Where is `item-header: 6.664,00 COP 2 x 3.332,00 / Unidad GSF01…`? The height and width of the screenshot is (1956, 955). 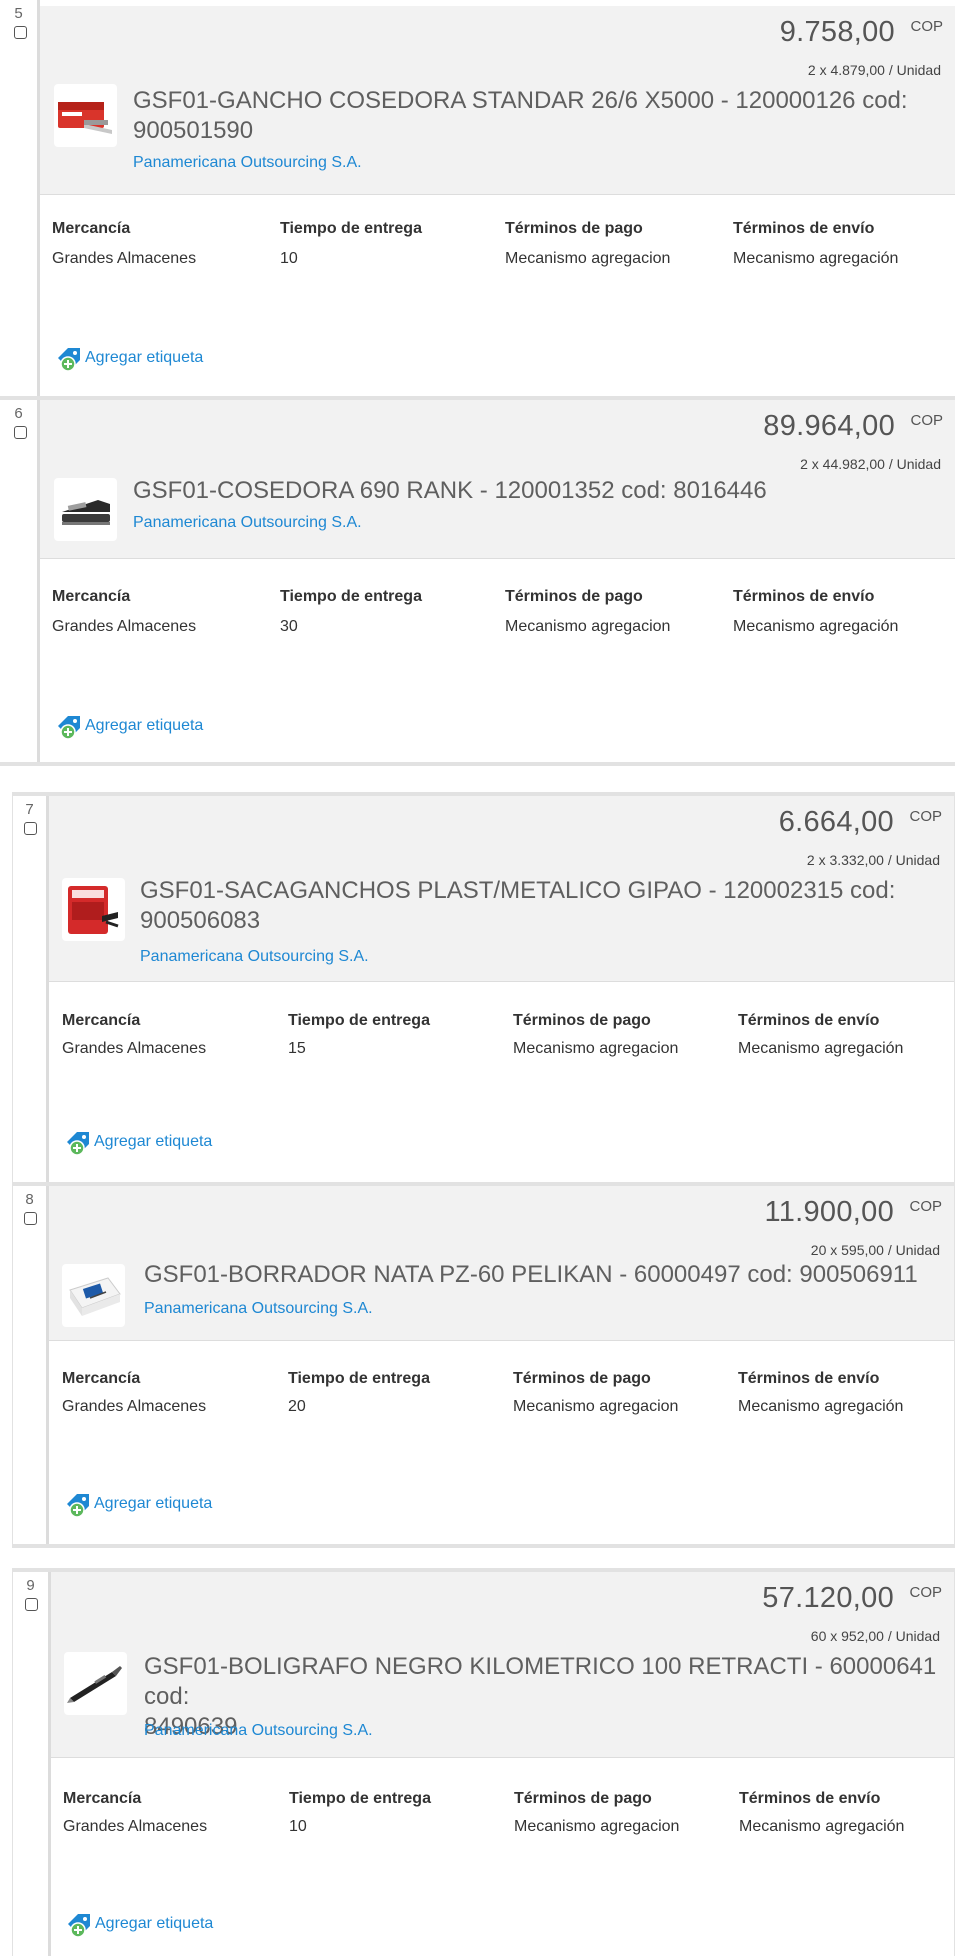 item-header: 6.664,00 COP 2 x 3.332,00 / Unidad GSF01… is located at coordinates (501, 889).